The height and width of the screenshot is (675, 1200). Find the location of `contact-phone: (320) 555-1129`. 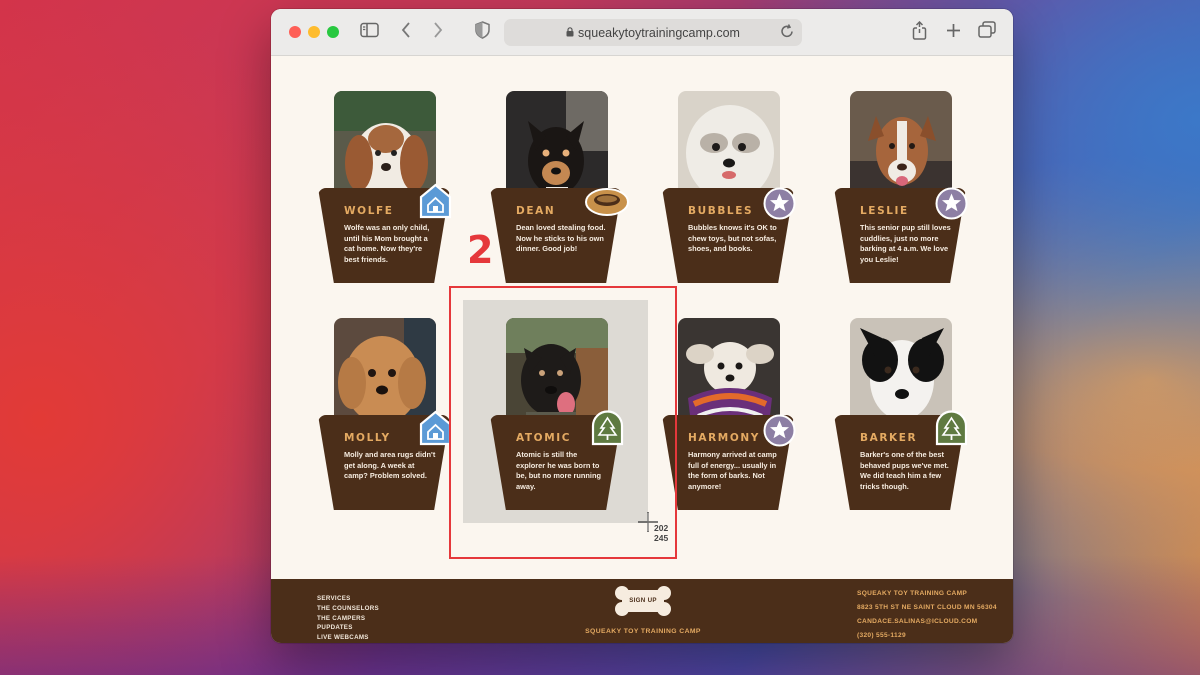

contact-phone: (320) 555-1129 is located at coordinates (927, 636).